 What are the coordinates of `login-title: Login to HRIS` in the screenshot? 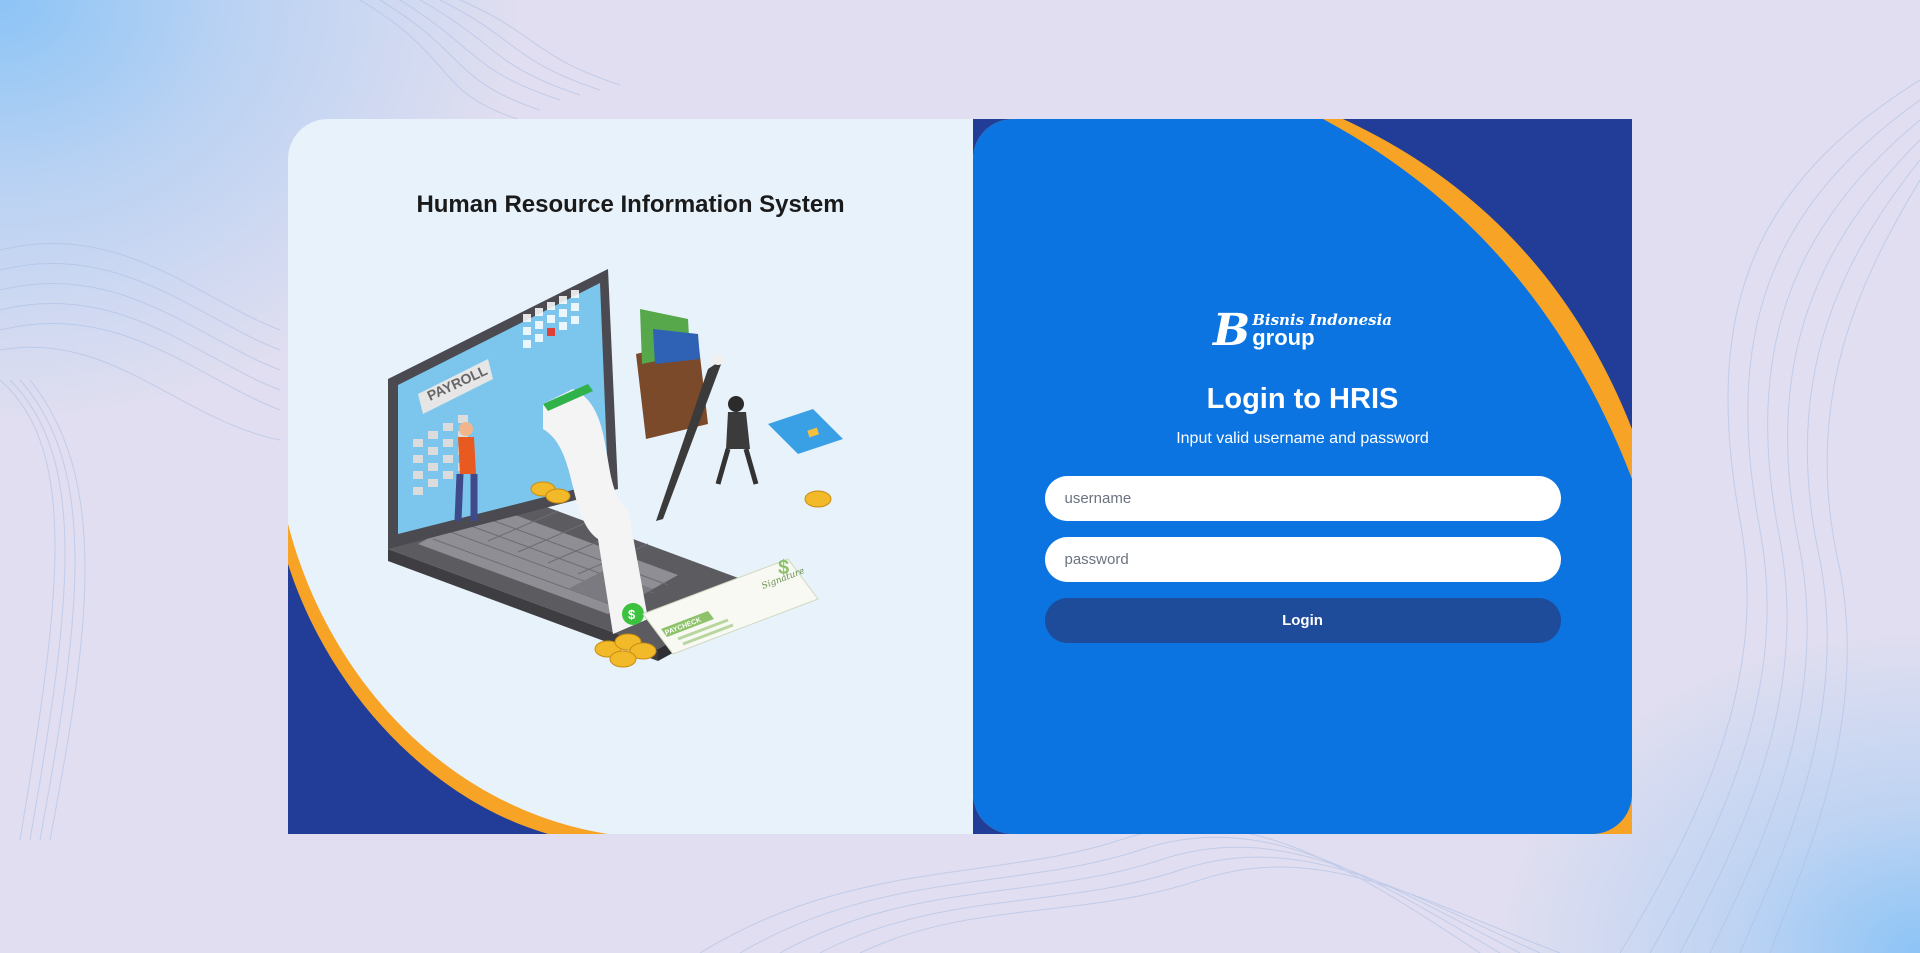 It's located at (1302, 399).